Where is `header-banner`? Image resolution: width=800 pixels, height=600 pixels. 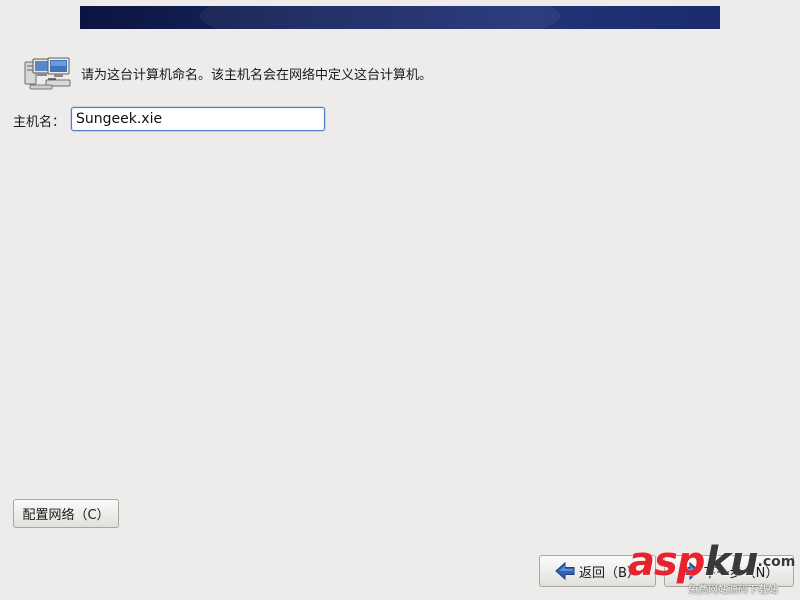 header-banner is located at coordinates (400, 17).